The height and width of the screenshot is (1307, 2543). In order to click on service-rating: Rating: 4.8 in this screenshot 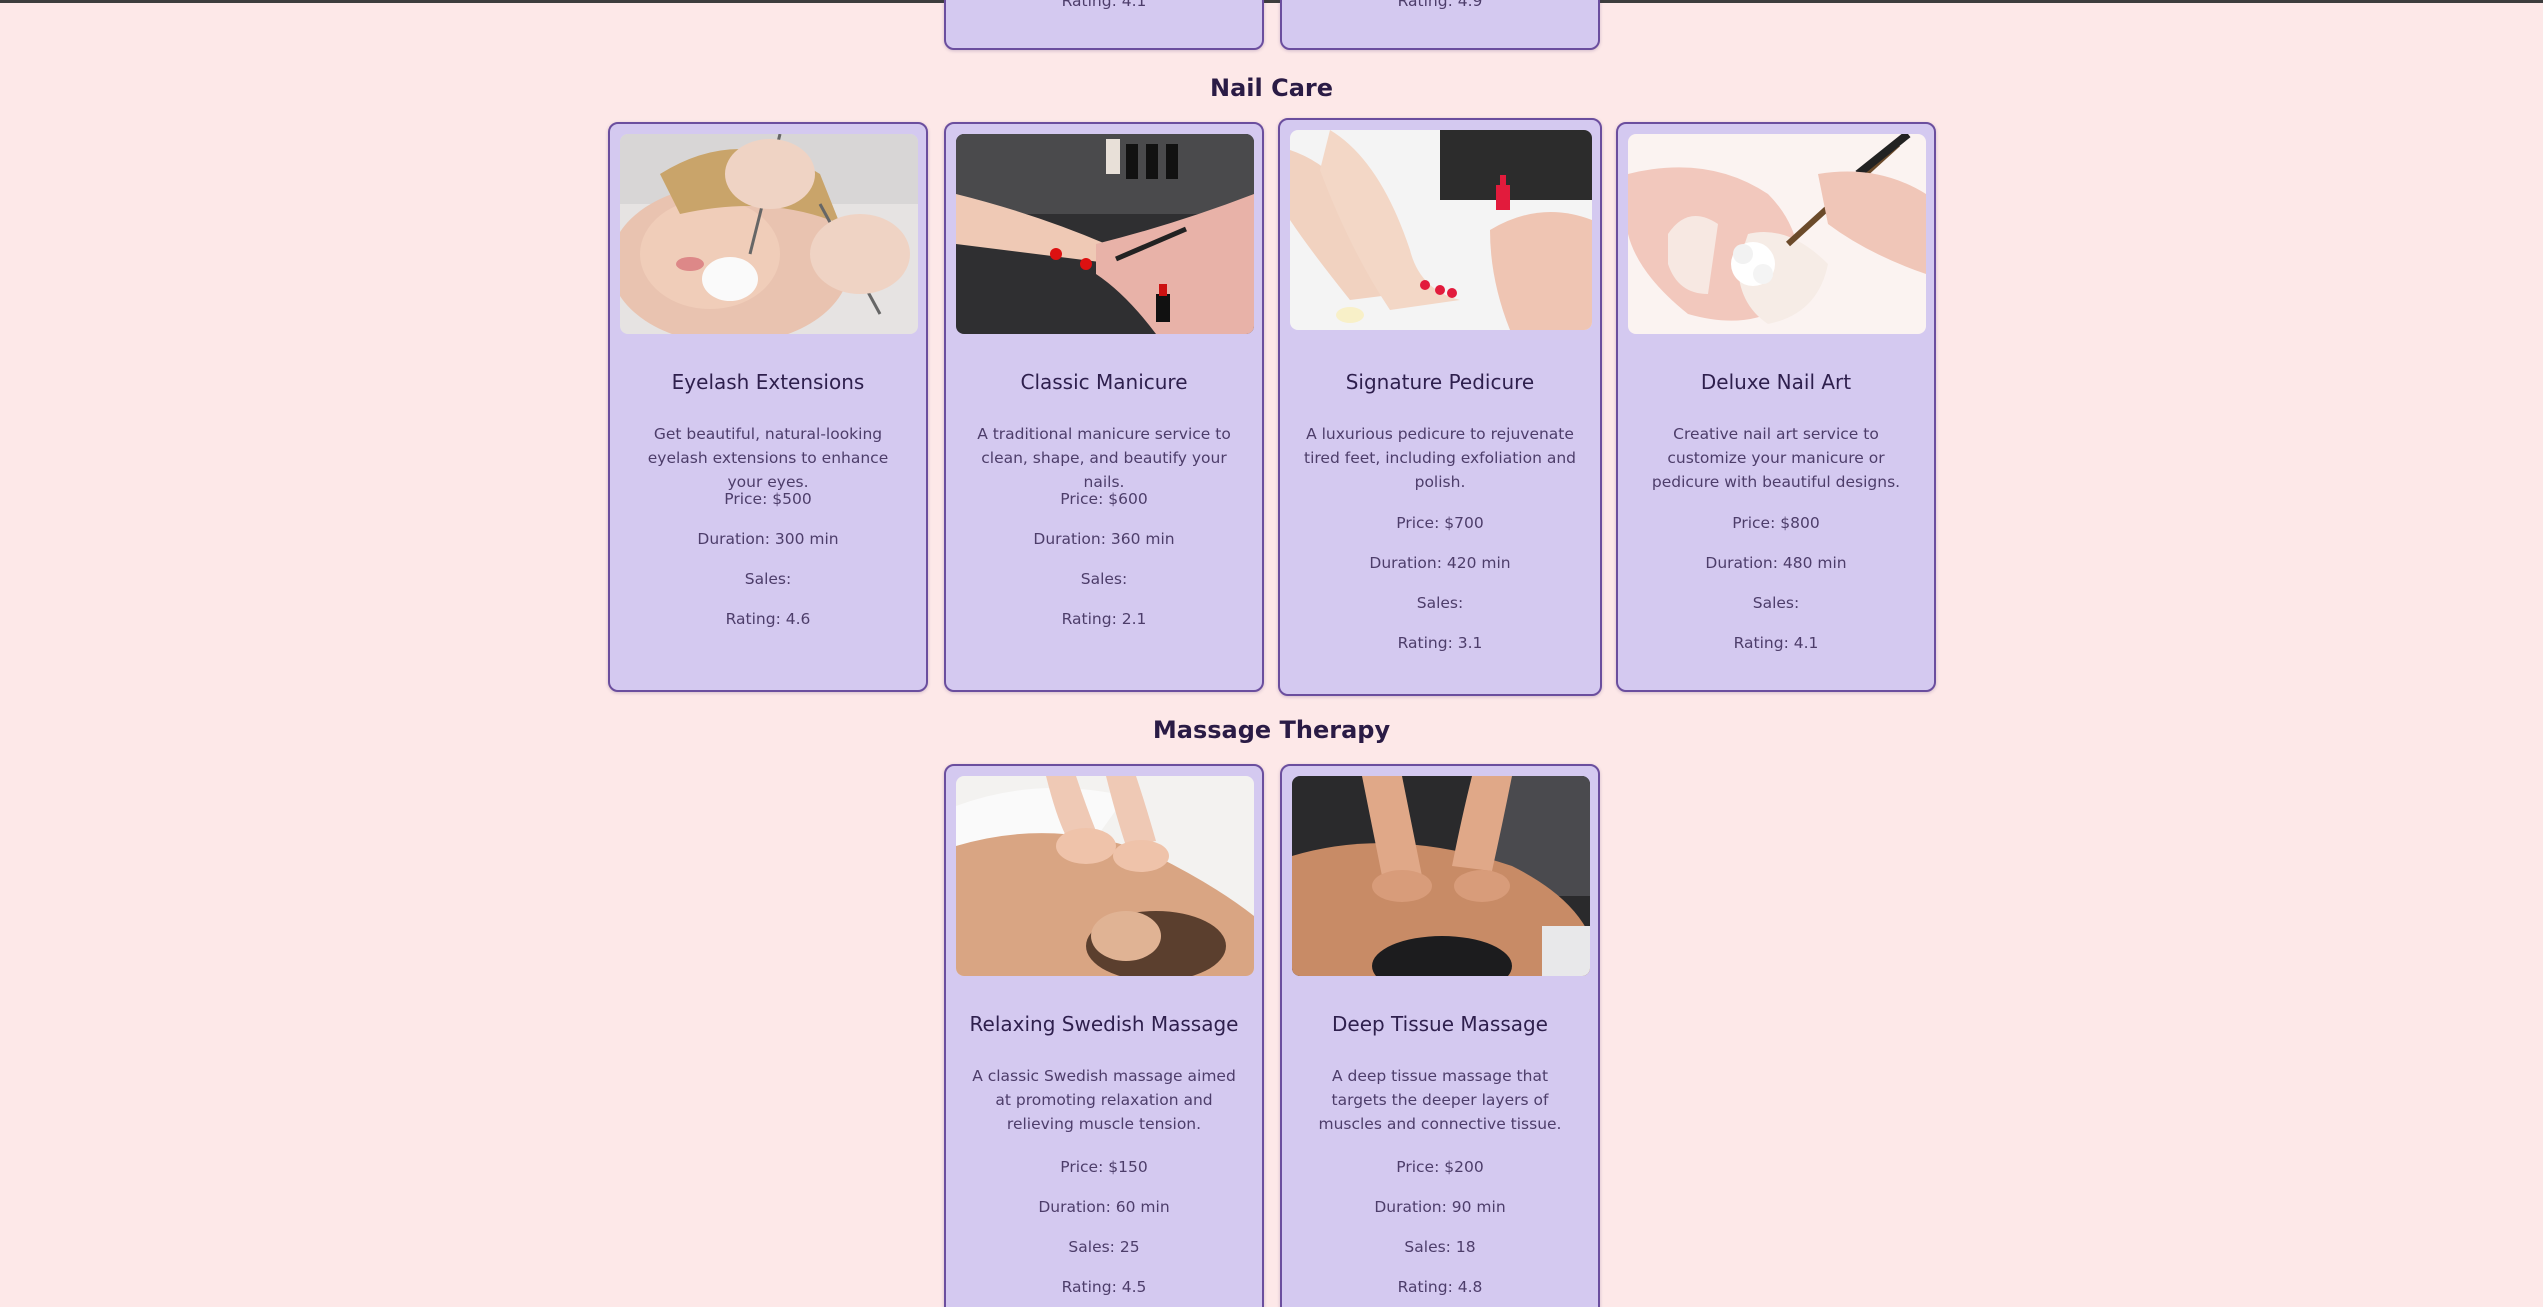, I will do `click(1440, 1287)`.